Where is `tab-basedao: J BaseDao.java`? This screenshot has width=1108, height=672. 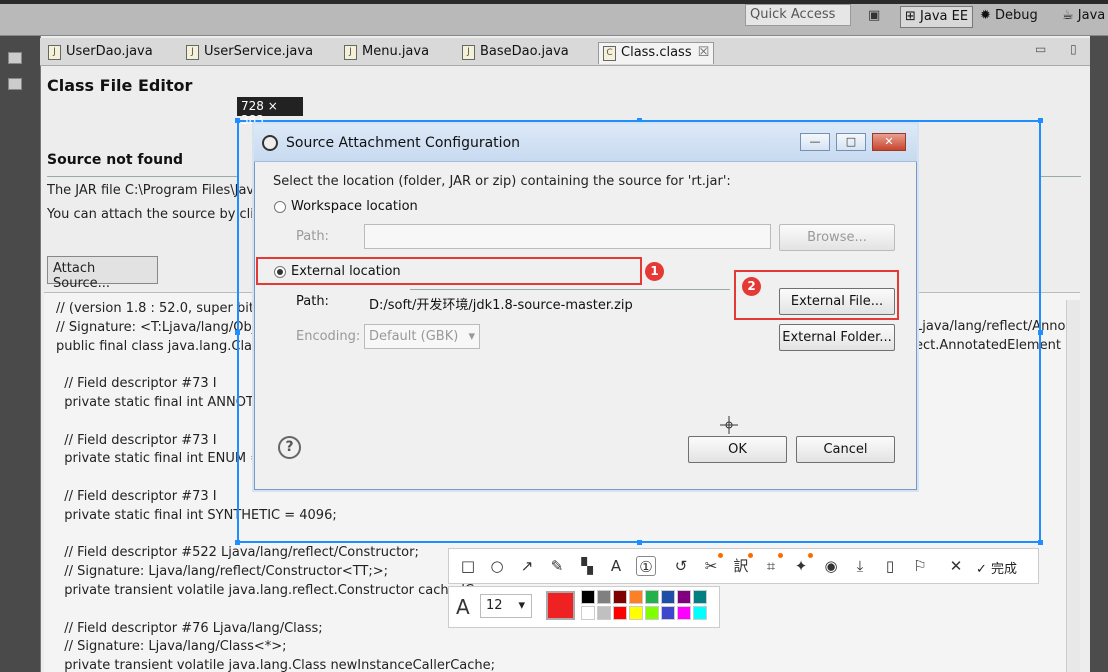
tab-basedao: J BaseDao.java is located at coordinates (515, 53).